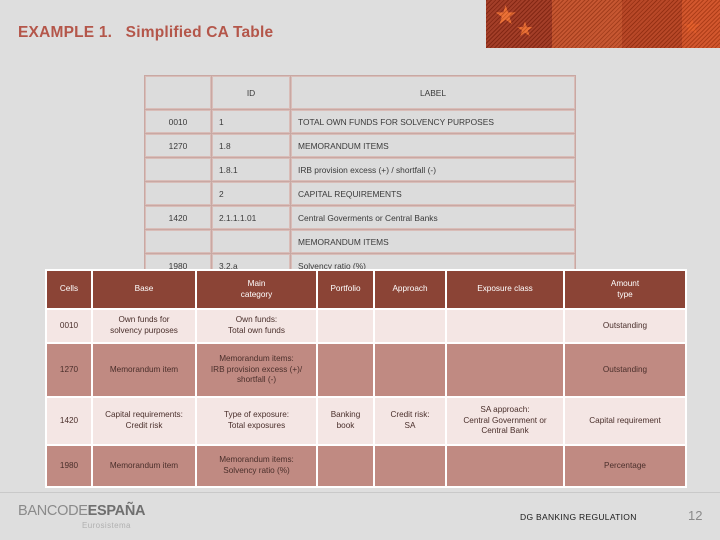 The width and height of the screenshot is (720, 540). Describe the element at coordinates (69, 370) in the screenshot. I see `cell-row-code: 1270` at that location.